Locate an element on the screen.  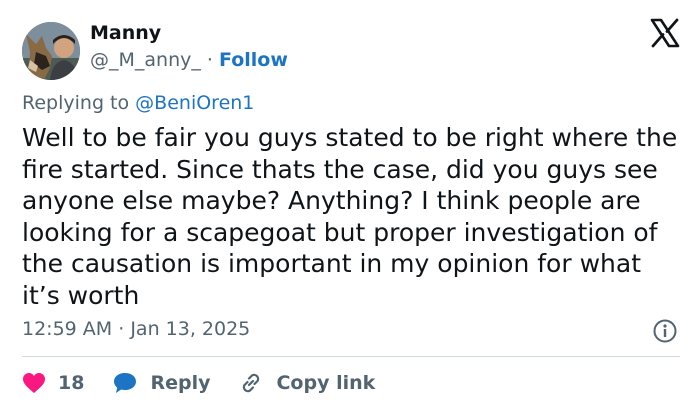
like-count: 18 is located at coordinates (71, 383).